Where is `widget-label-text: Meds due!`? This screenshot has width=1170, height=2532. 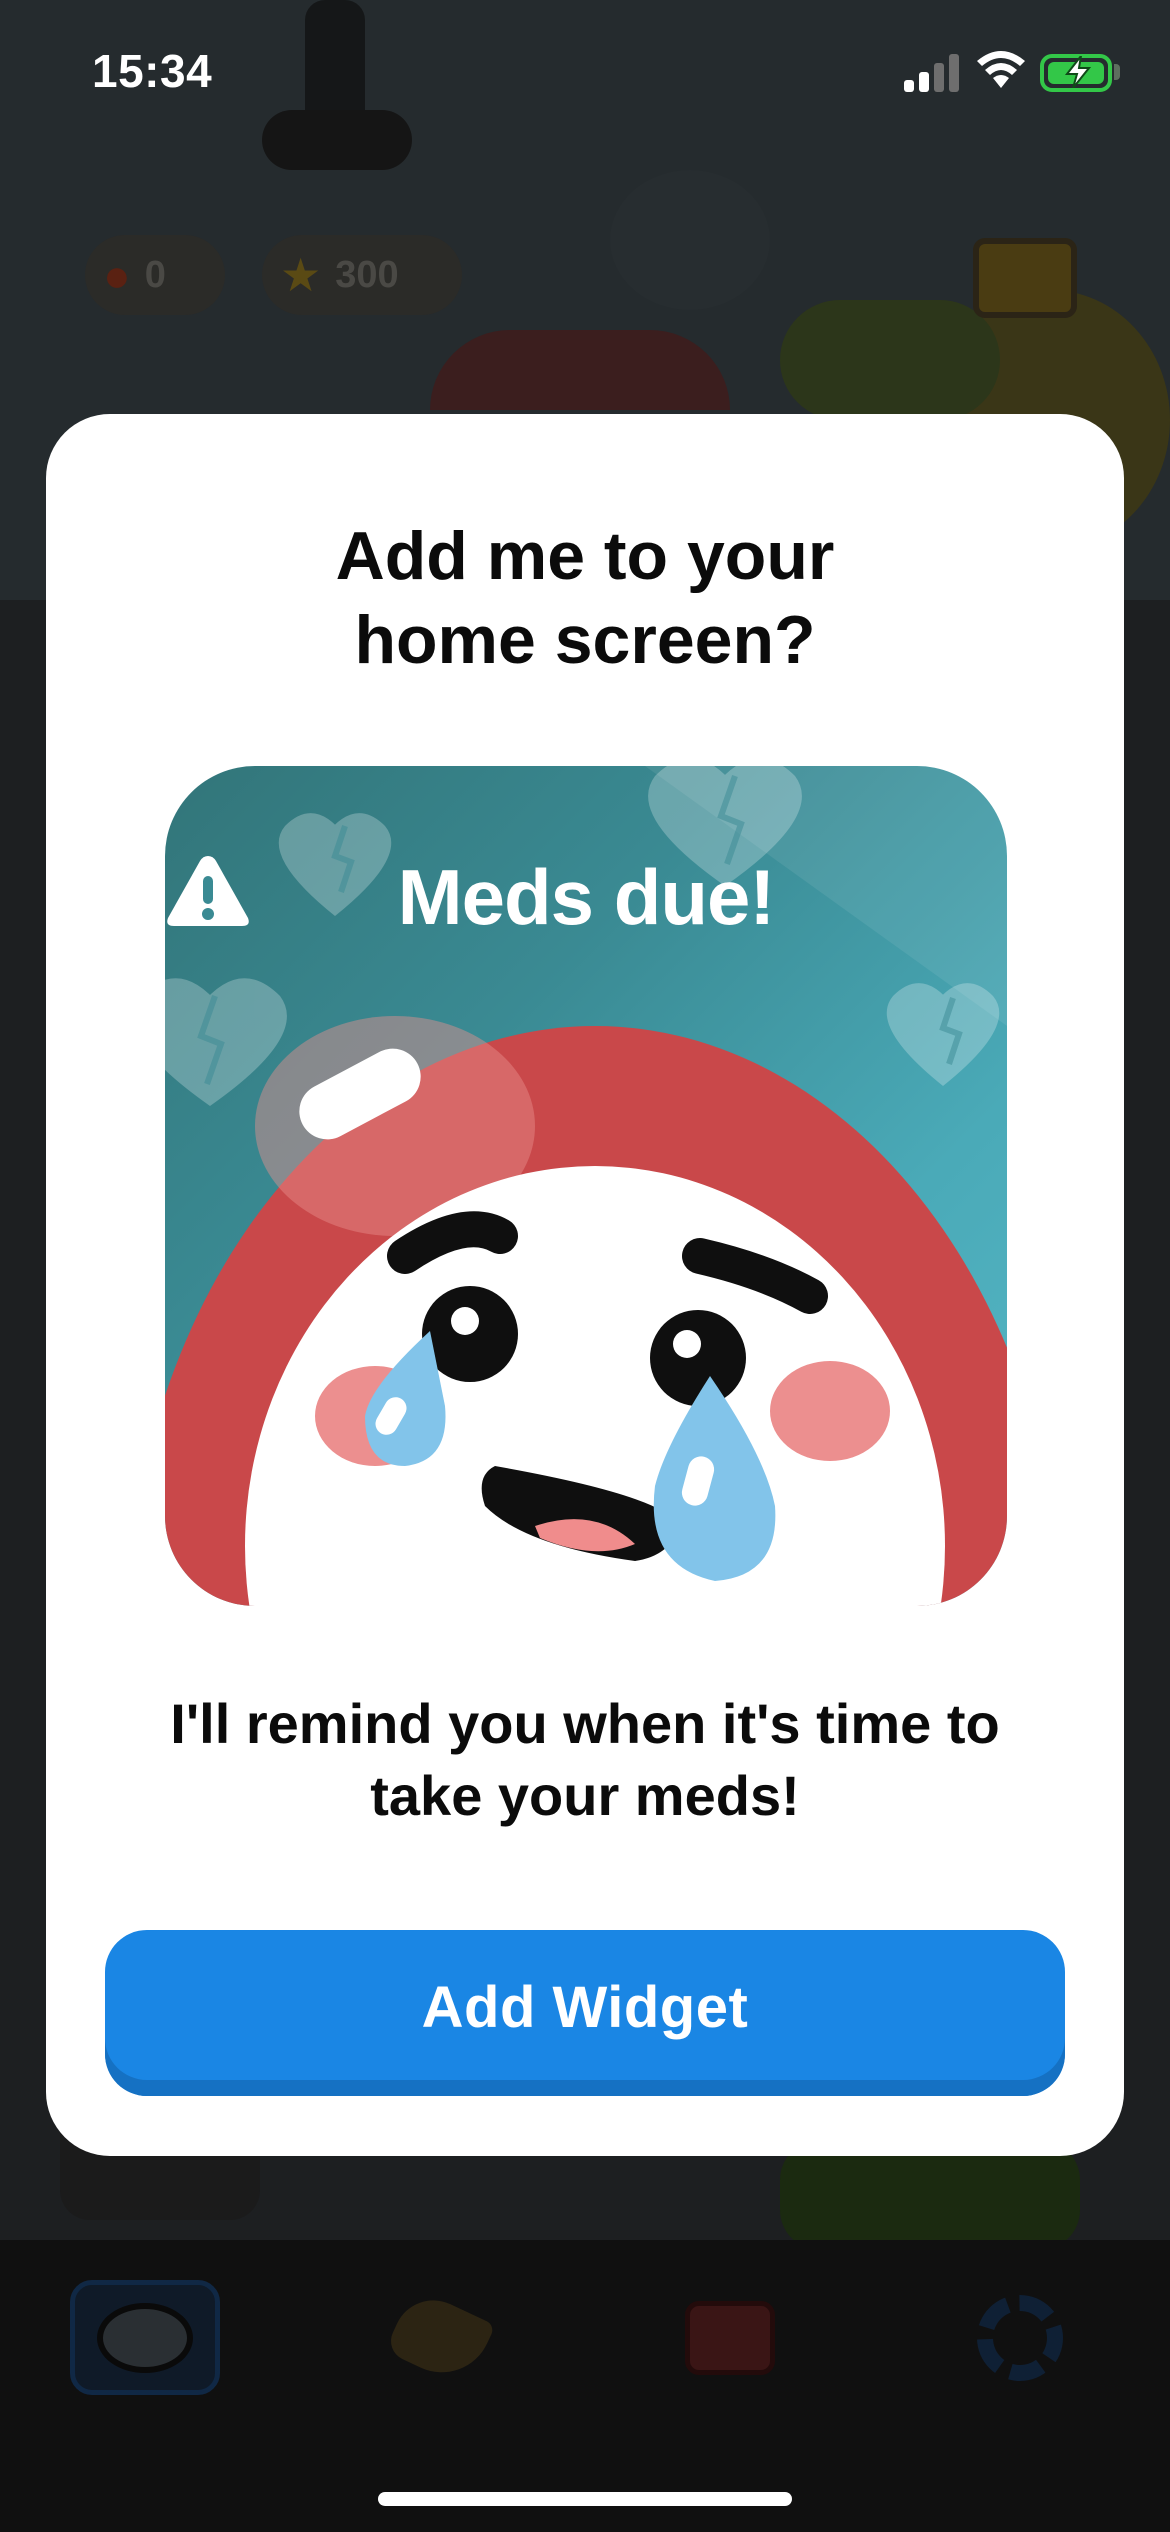 widget-label-text: Meds due! is located at coordinates (586, 897).